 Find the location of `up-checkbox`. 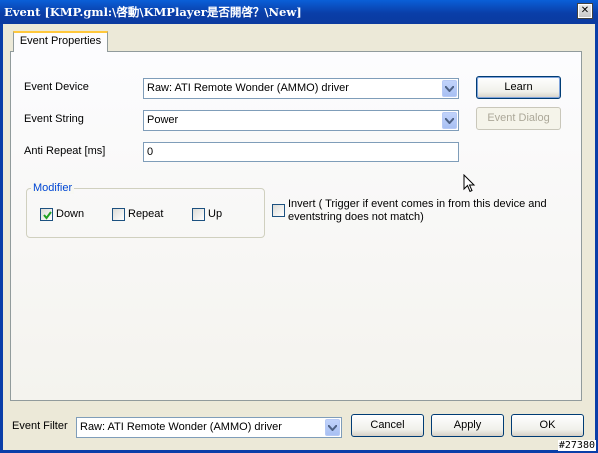

up-checkbox is located at coordinates (198, 214).